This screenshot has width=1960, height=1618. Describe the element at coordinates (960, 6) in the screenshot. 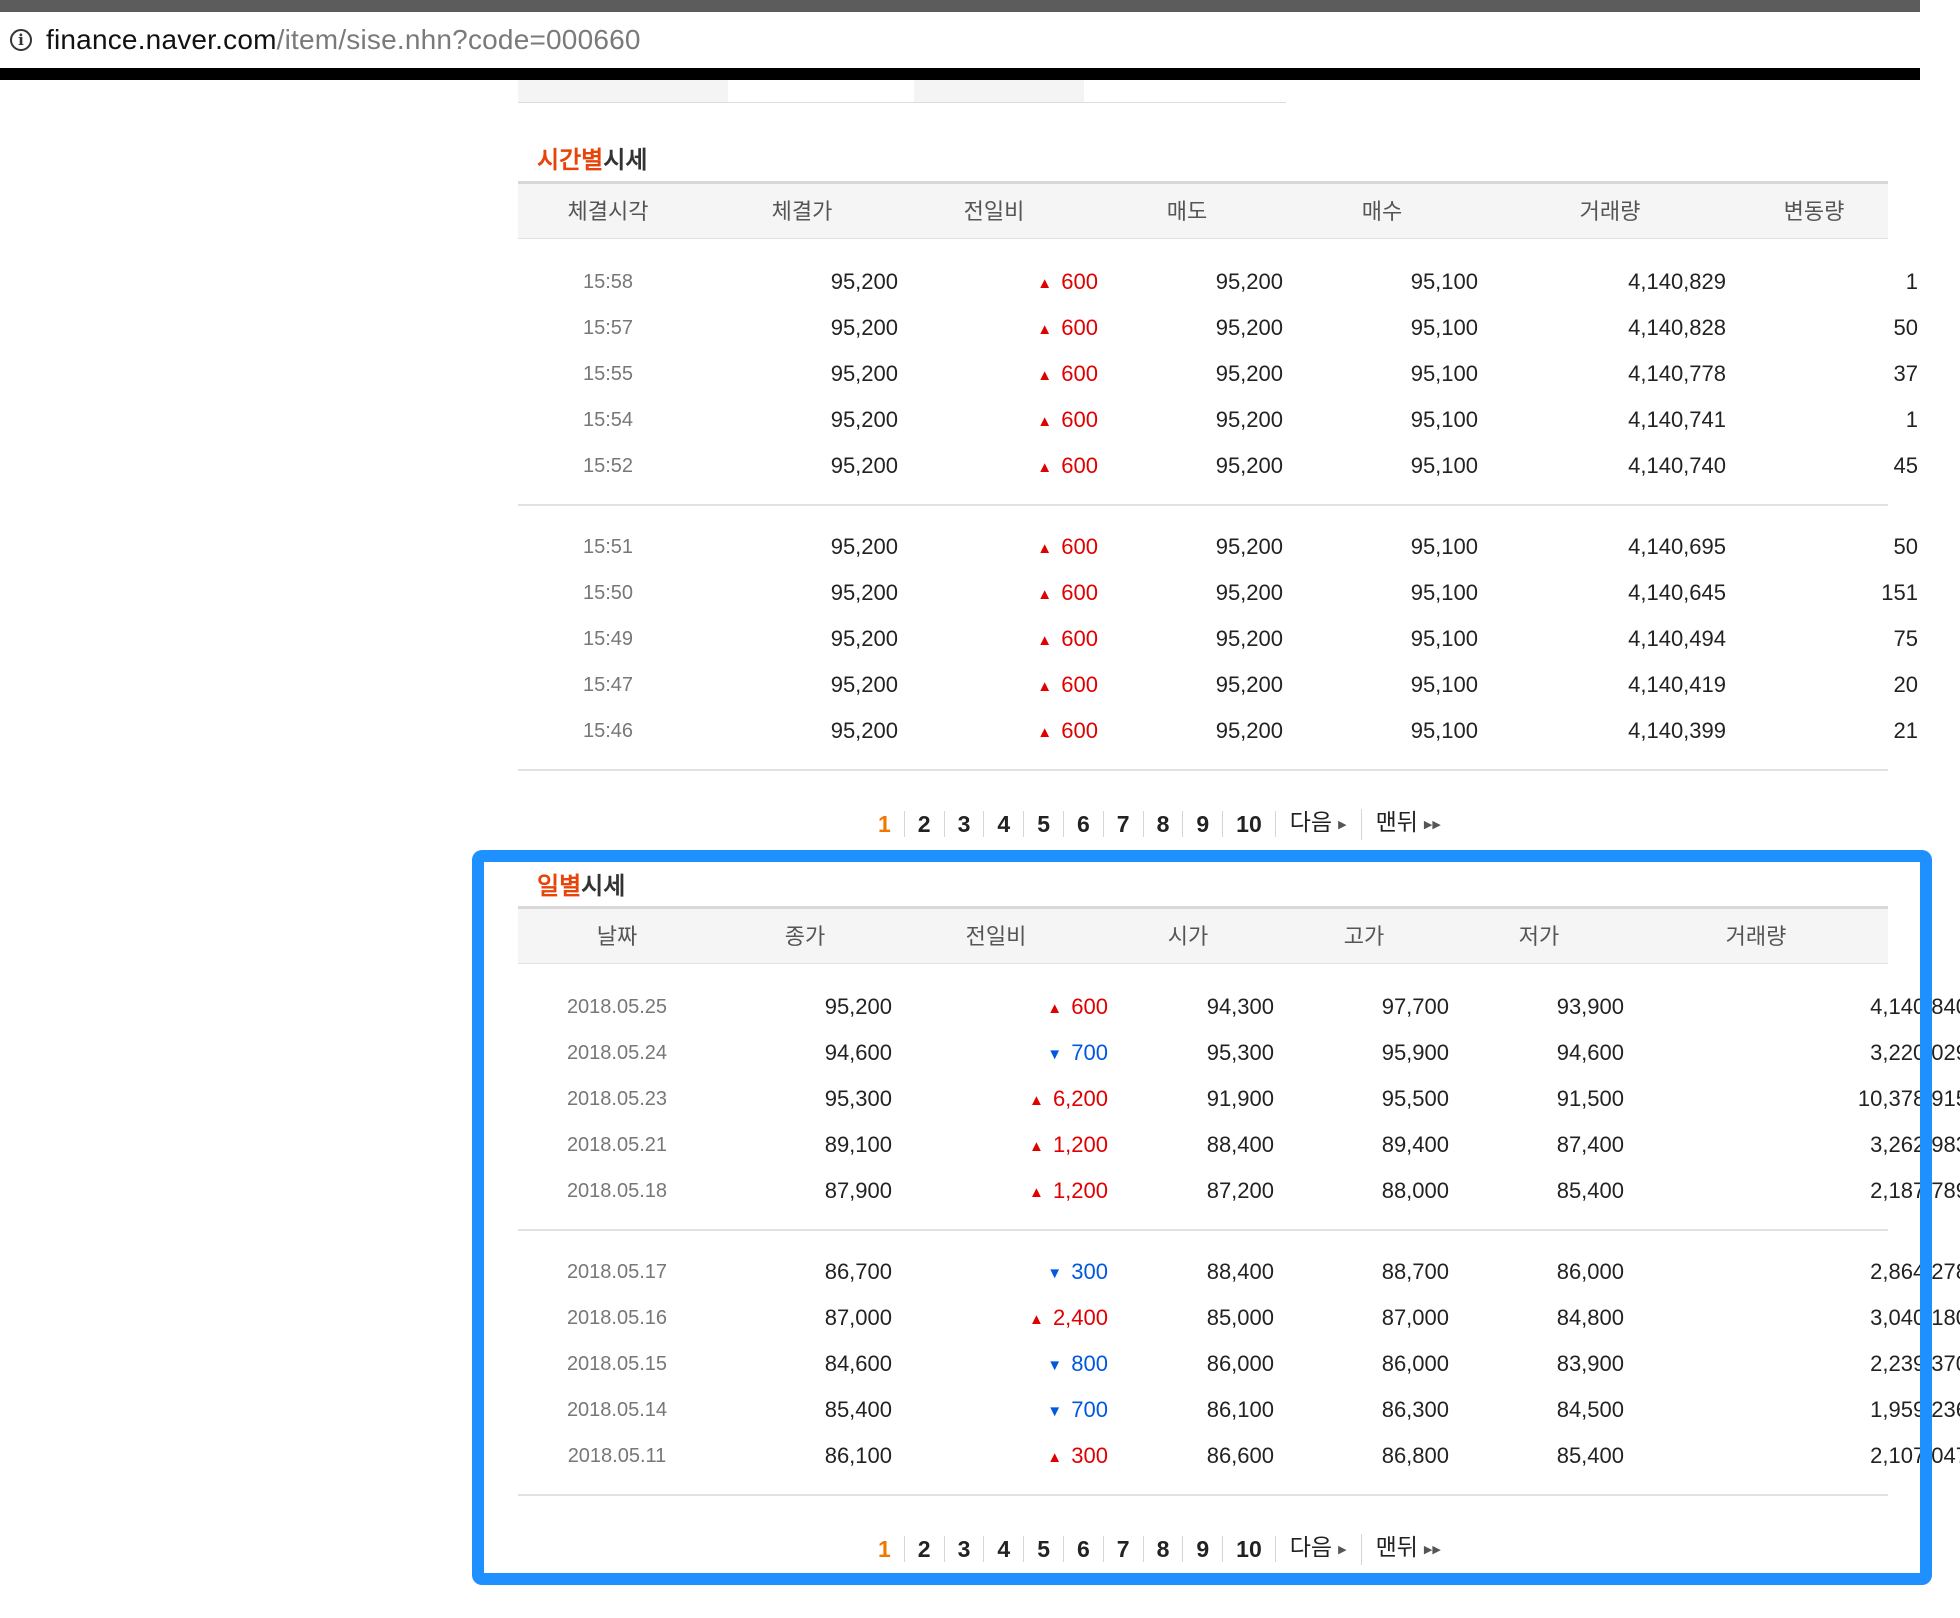

I see `browser-top-strip` at that location.